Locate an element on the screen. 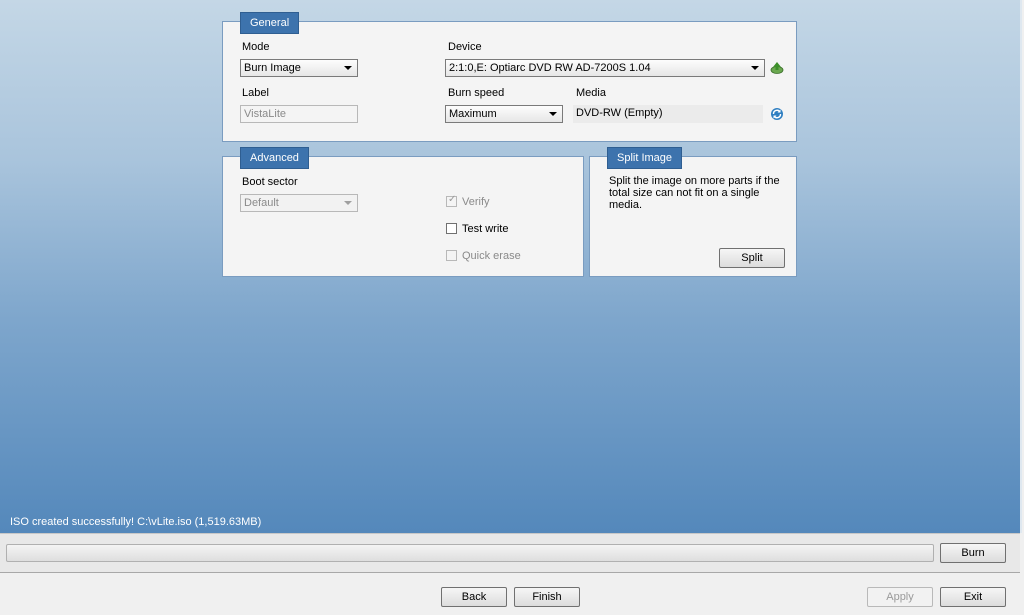 Image resolution: width=1024 pixels, height=615 pixels. apply-button: Apply is located at coordinates (900, 597).